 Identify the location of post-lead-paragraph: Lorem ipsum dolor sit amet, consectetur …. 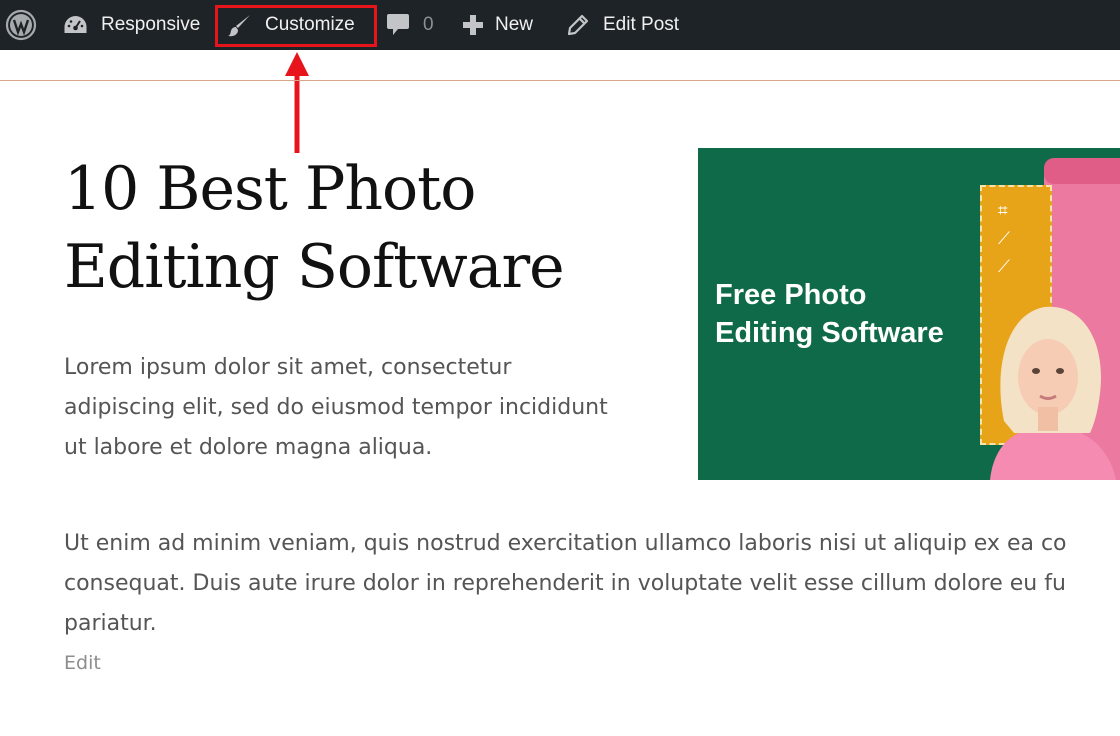
(364, 408).